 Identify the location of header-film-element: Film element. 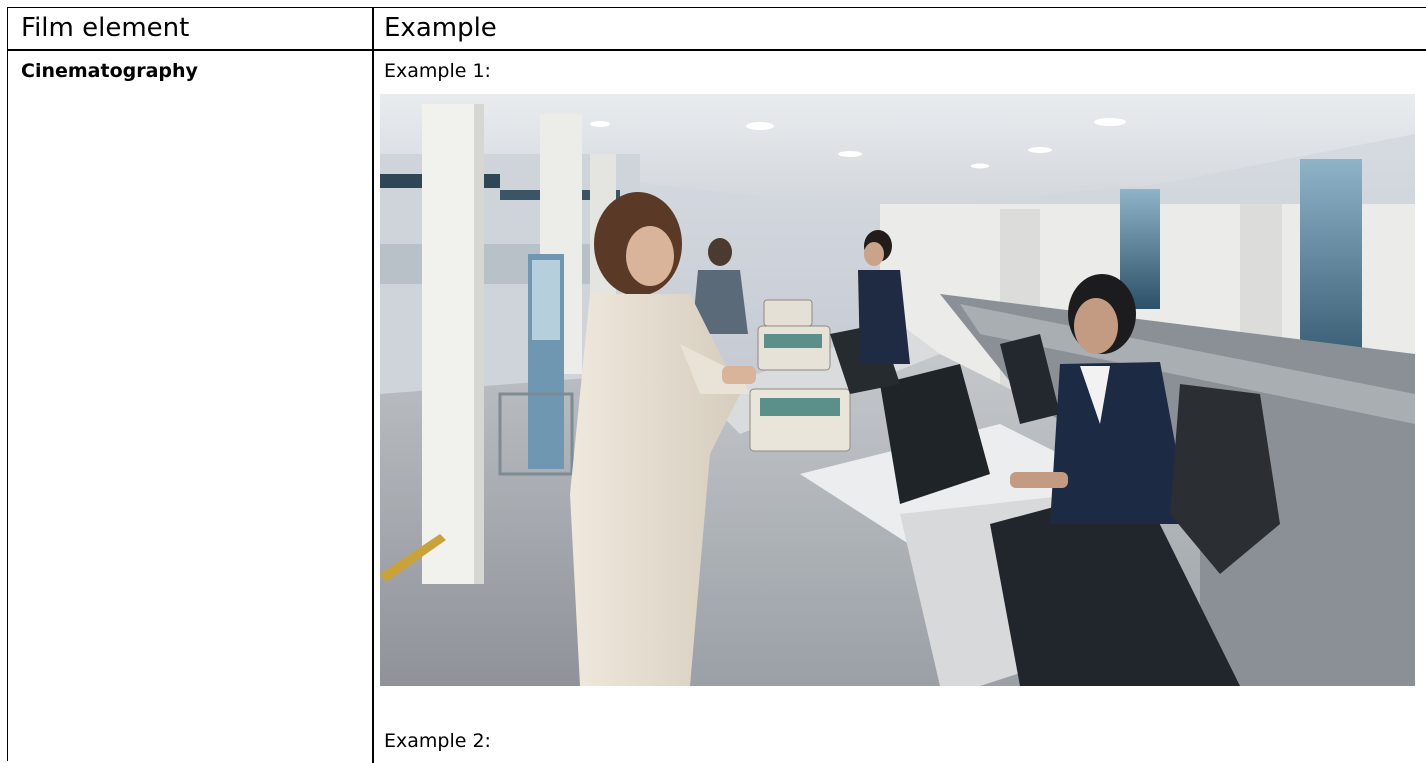
(105, 28).